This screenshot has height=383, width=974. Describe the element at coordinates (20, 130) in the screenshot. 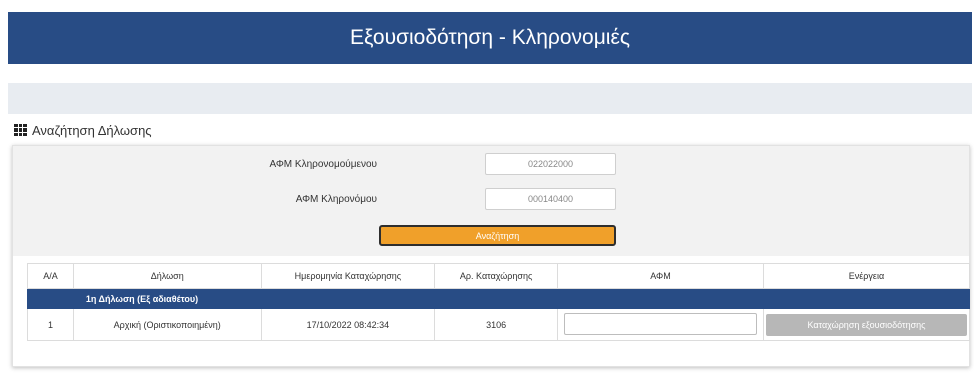

I see `grid-icon` at that location.